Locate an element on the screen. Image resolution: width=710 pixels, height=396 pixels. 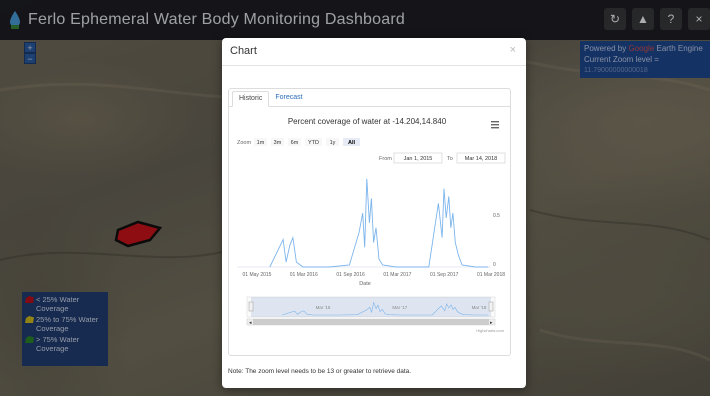
chart-menu-icon is located at coordinates (495, 125).